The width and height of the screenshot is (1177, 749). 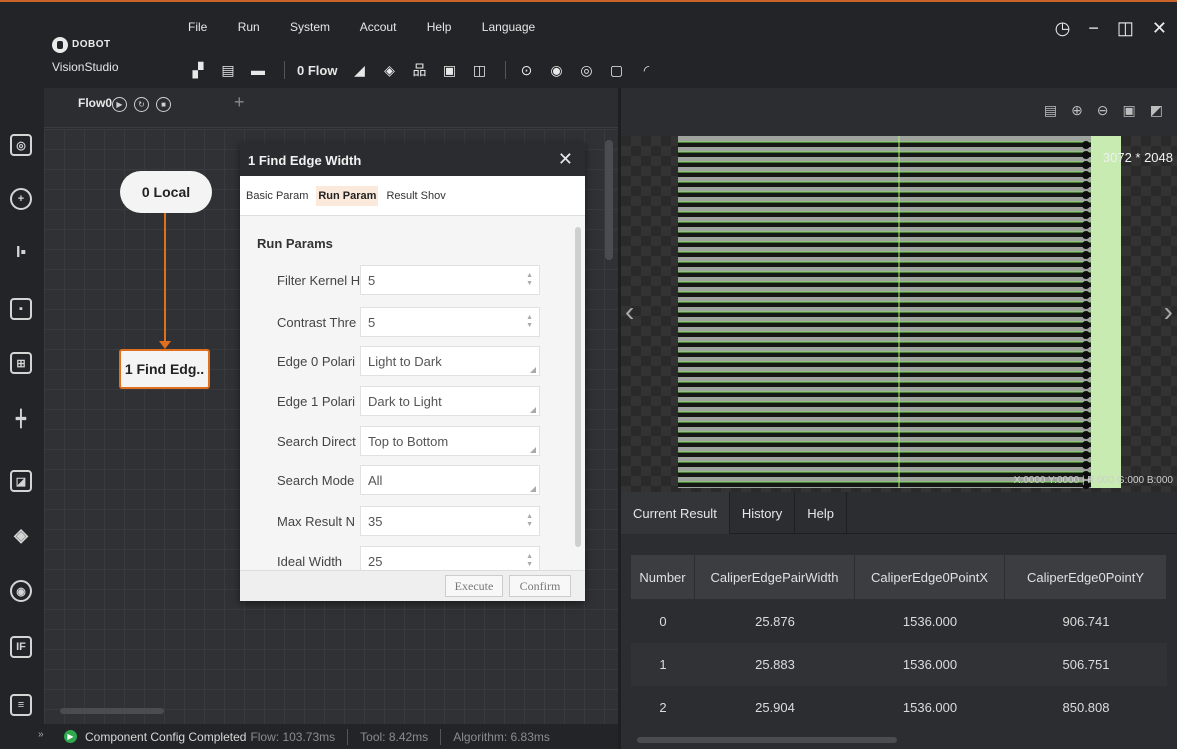 What do you see at coordinates (450, 558) in the screenshot?
I see `ideal-width-input: 25 ▲ ▼` at bounding box center [450, 558].